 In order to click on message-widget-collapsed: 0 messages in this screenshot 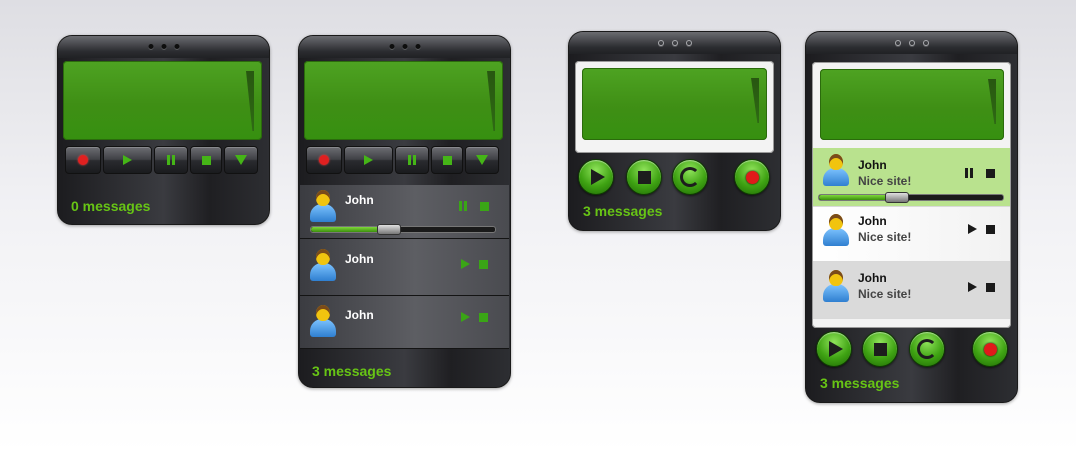, I will do `click(163, 130)`.